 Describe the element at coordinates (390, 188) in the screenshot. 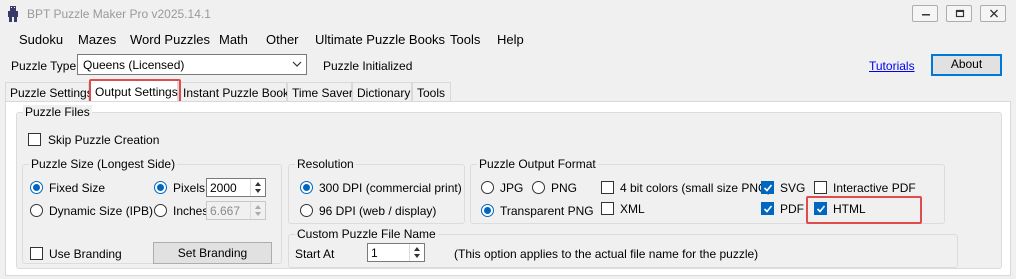

I see `dpi-300-label: 300 DPI (commercial print)` at that location.